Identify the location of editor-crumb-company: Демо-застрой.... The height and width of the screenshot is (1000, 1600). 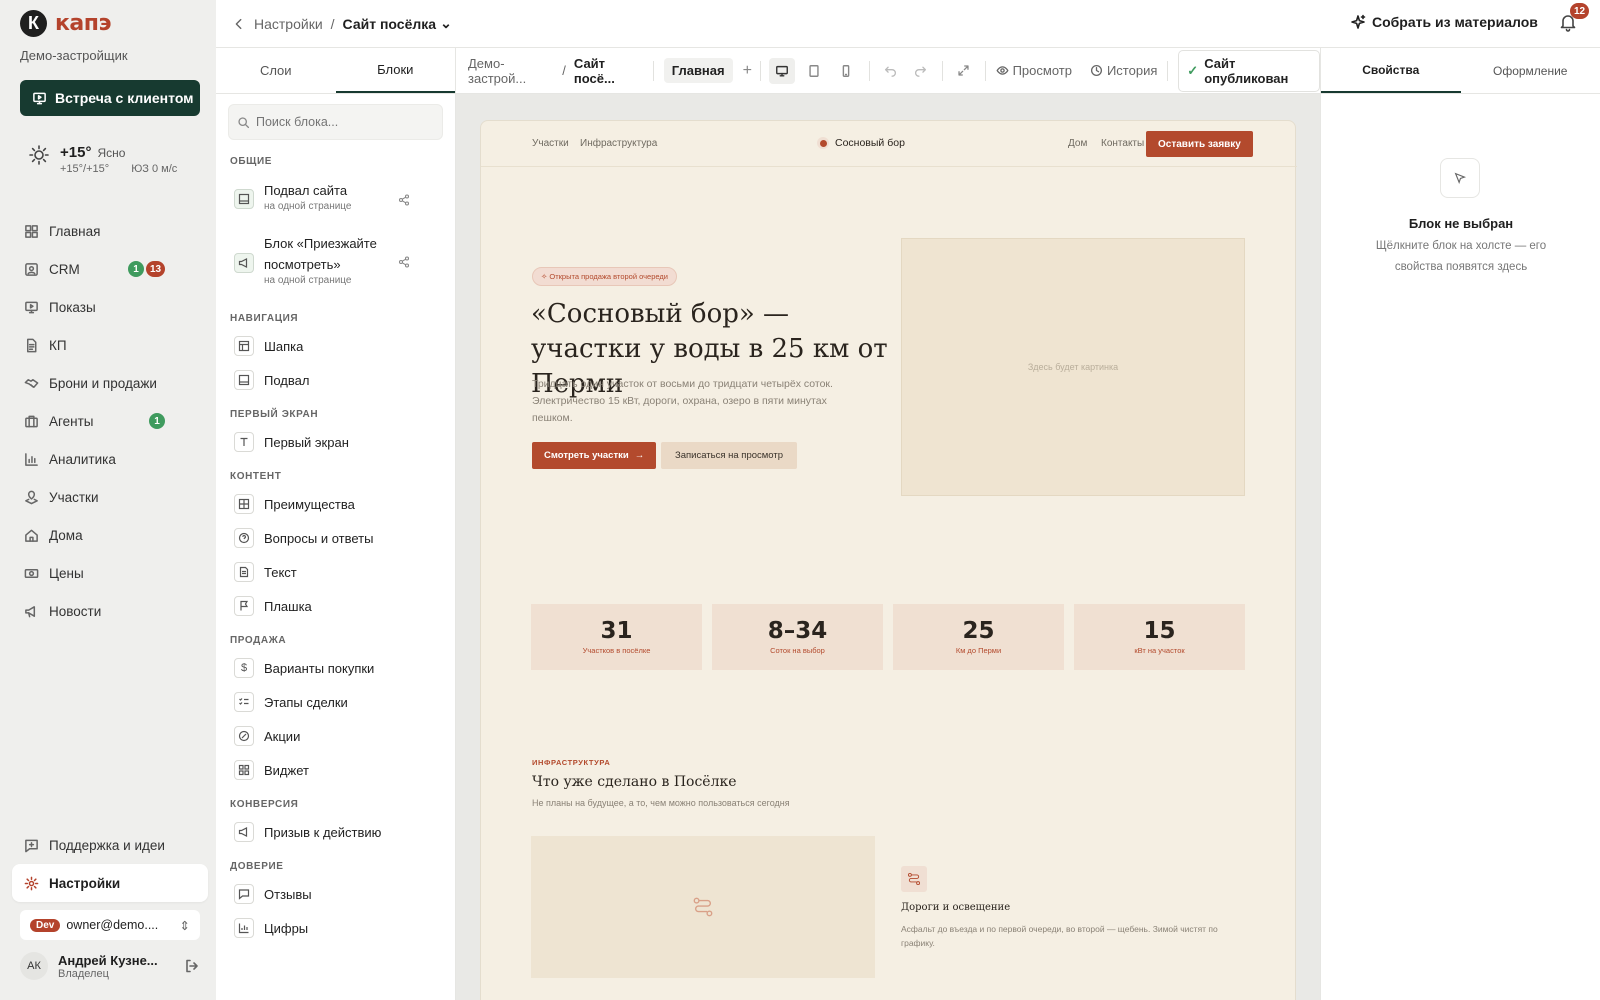
(511, 71).